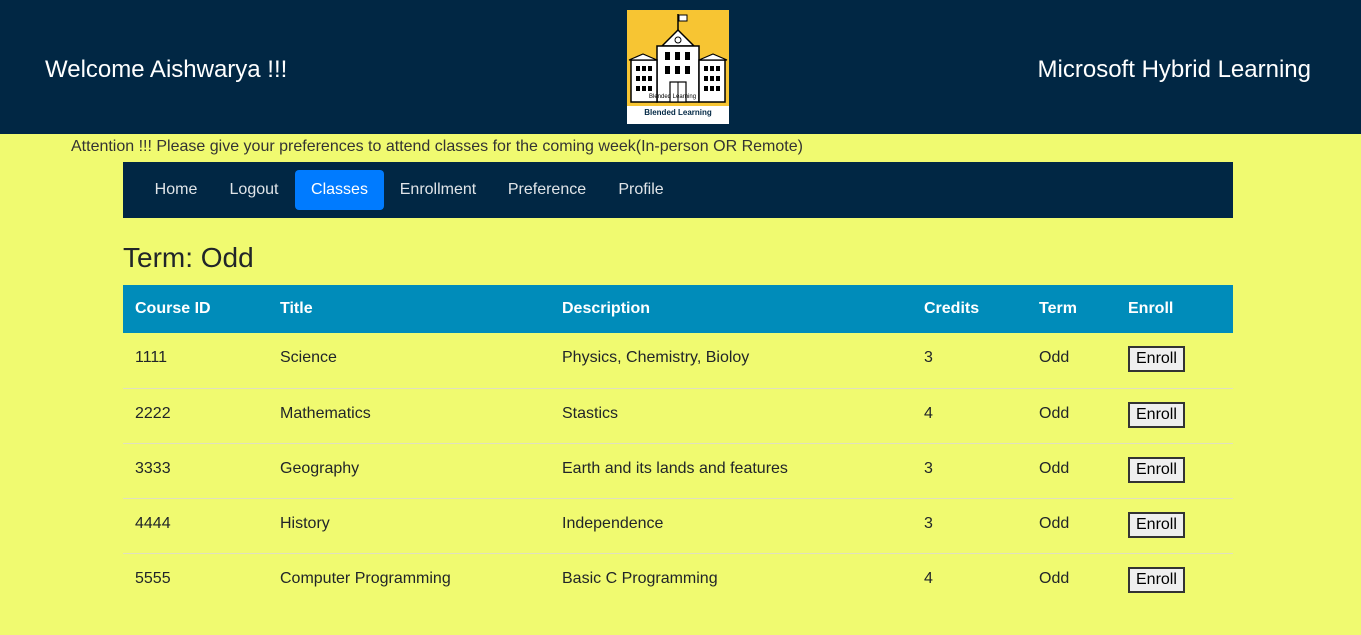  Describe the element at coordinates (1058, 308) in the screenshot. I see `header-term: Term` at that location.